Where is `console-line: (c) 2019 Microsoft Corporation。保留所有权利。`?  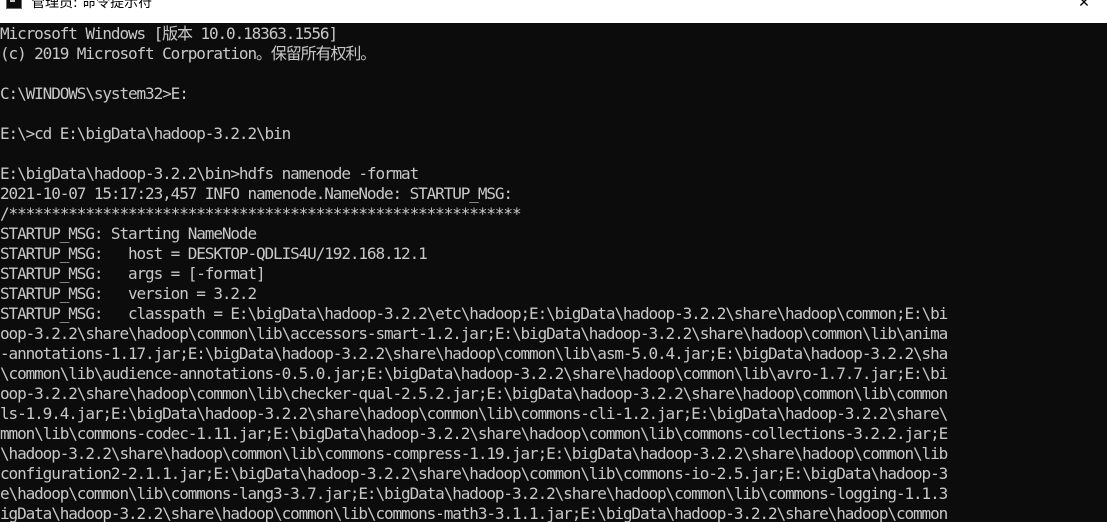
console-line: (c) 2019 Microsoft Corporation。保留所有权利。 is located at coordinates (188, 53).